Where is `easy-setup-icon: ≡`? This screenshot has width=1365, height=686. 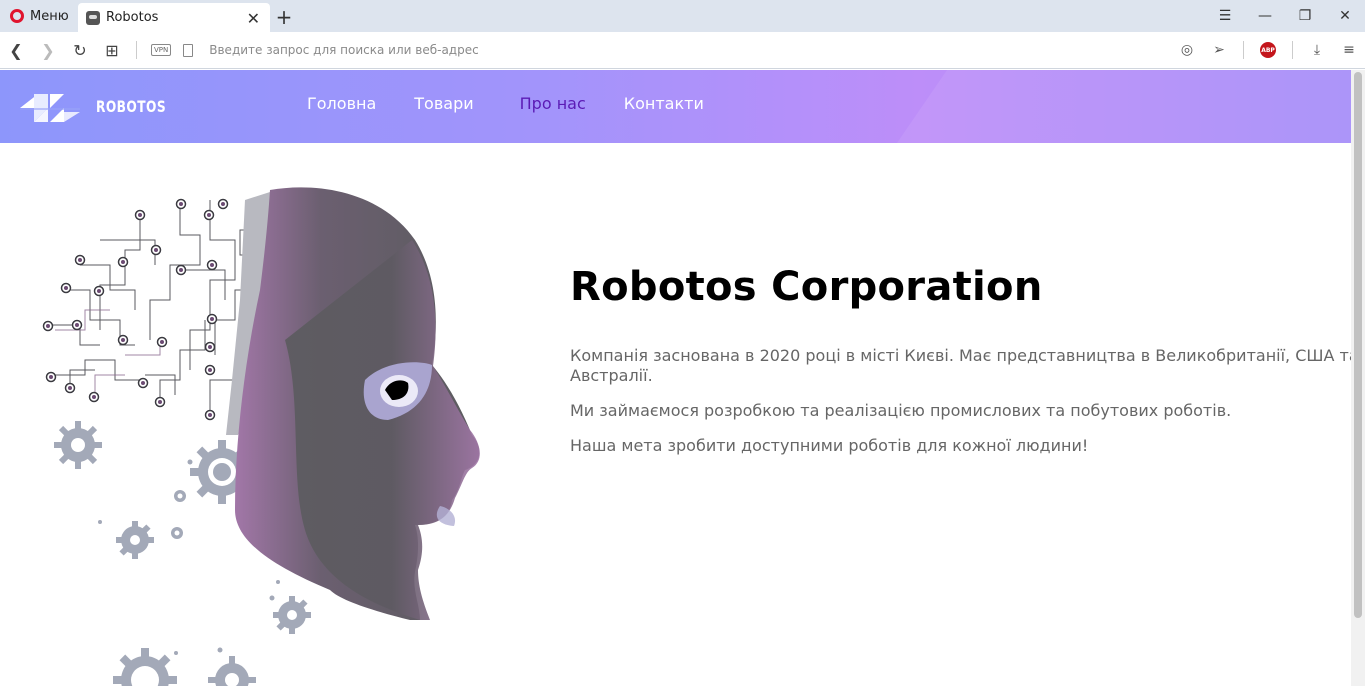 easy-setup-icon: ≡ is located at coordinates (1349, 50).